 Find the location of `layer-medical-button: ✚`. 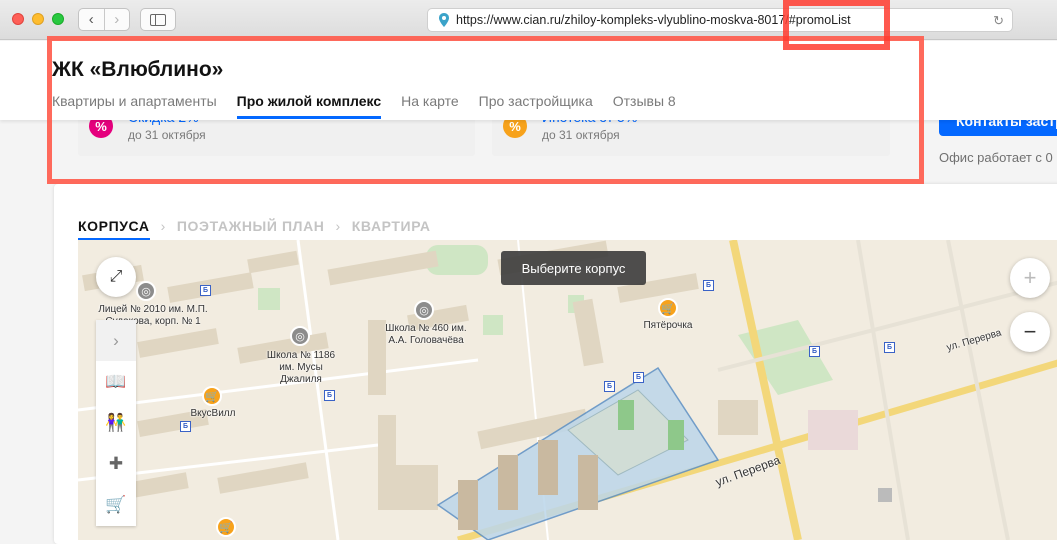

layer-medical-button: ✚ is located at coordinates (116, 463).